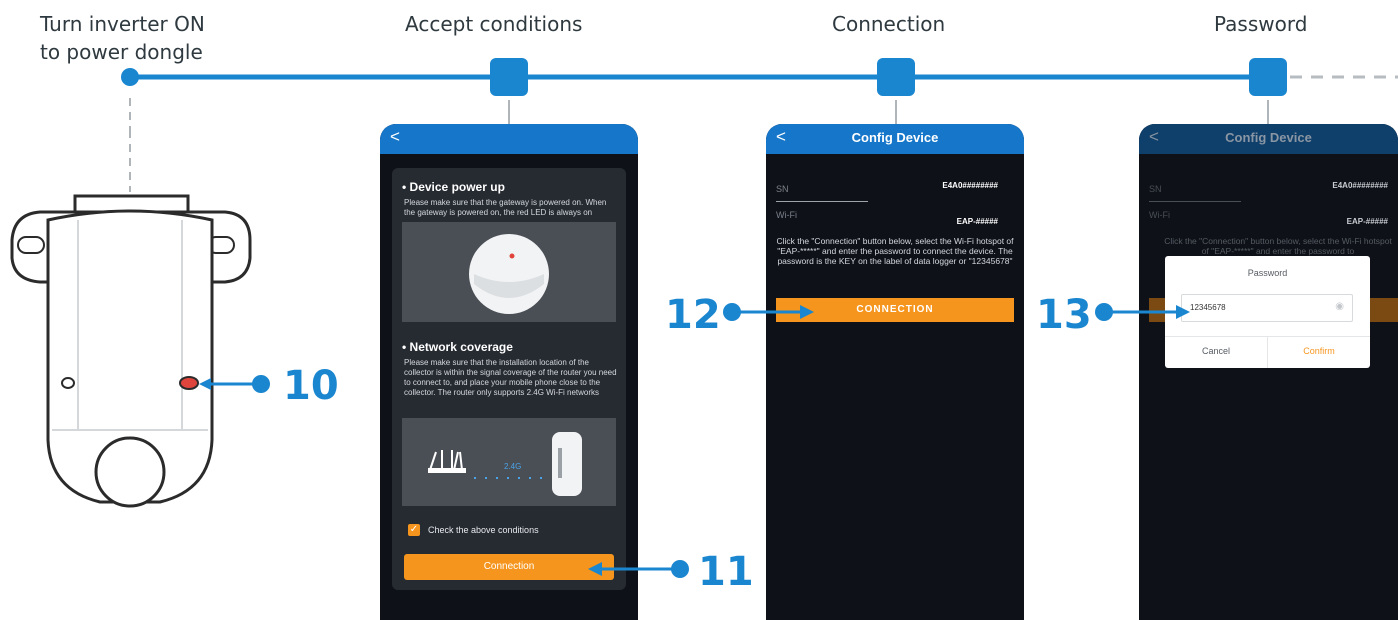 This screenshot has height=620, width=1398. What do you see at coordinates (414, 530) in the screenshot?
I see `conditions-checkbox: ✓` at bounding box center [414, 530].